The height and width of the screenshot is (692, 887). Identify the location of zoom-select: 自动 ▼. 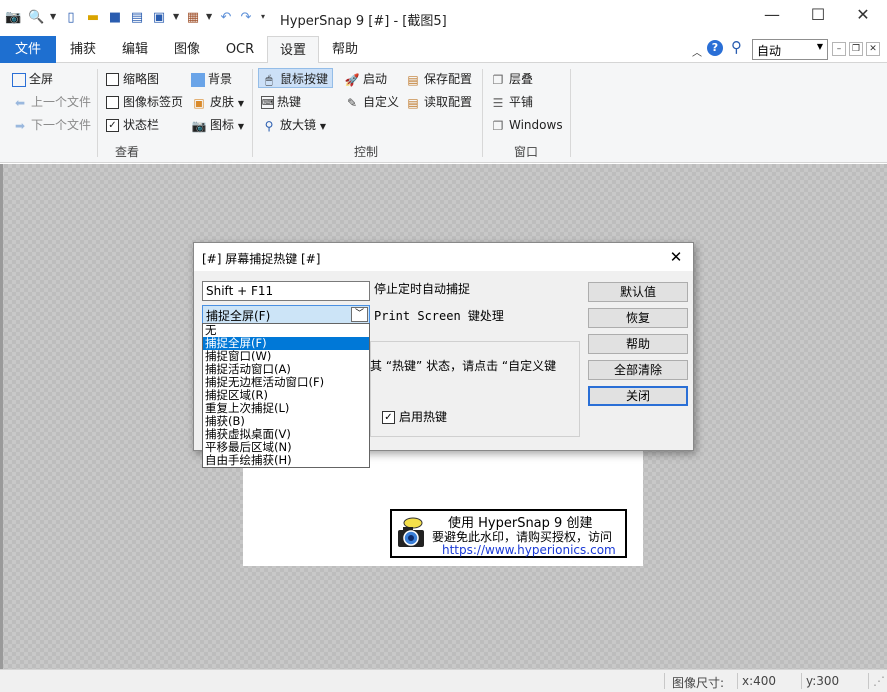
(790, 49).